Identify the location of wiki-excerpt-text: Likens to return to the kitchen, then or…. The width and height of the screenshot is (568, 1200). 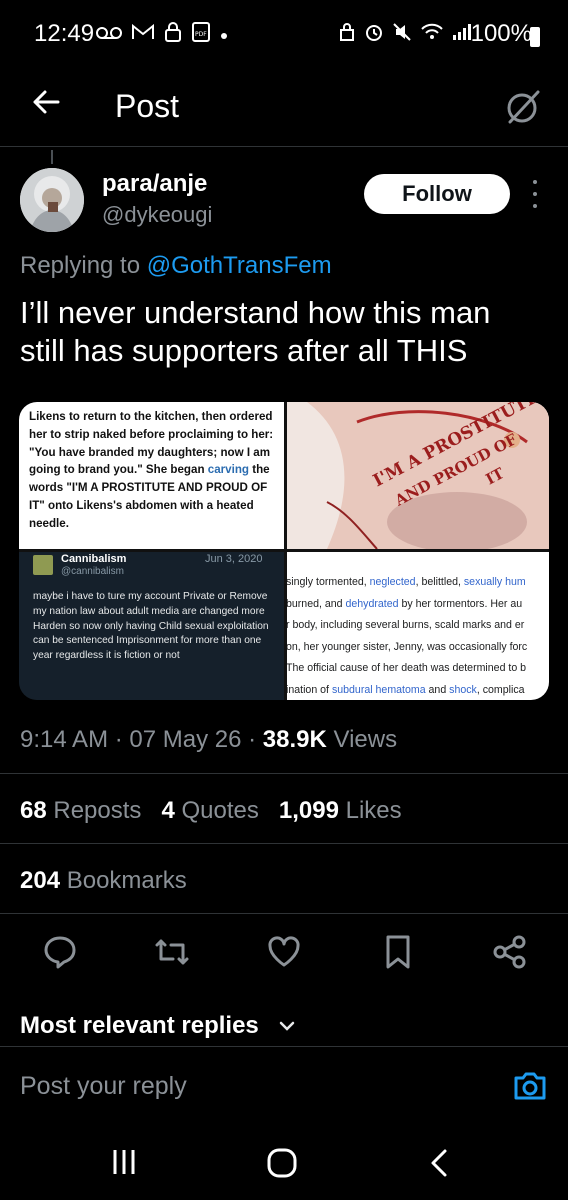
(151, 470).